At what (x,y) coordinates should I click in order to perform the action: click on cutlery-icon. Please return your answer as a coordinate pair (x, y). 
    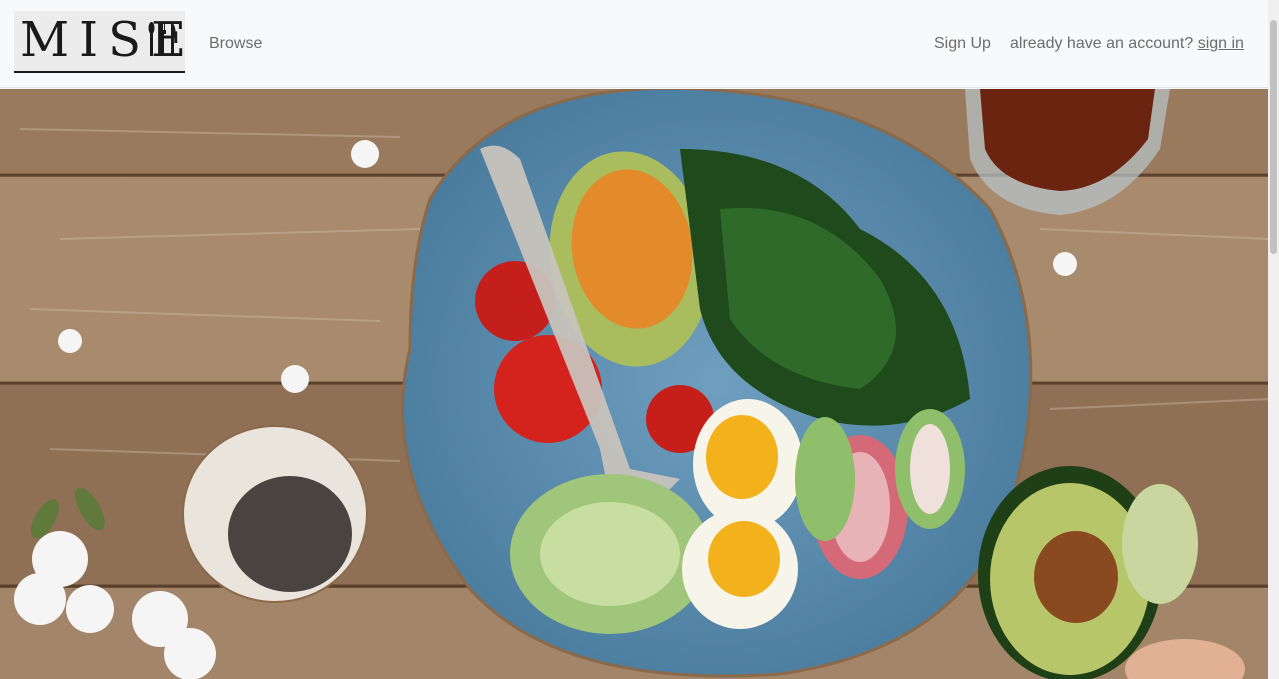
    Looking at the image, I should click on (162, 39).